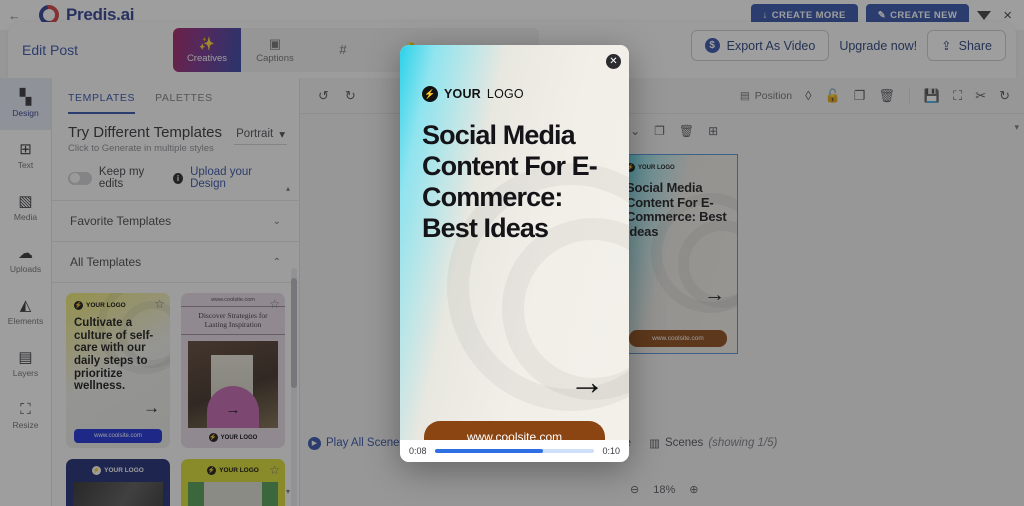  What do you see at coordinates (743, 443) in the screenshot?
I see `scenes-count: (showing 1/5)` at bounding box center [743, 443].